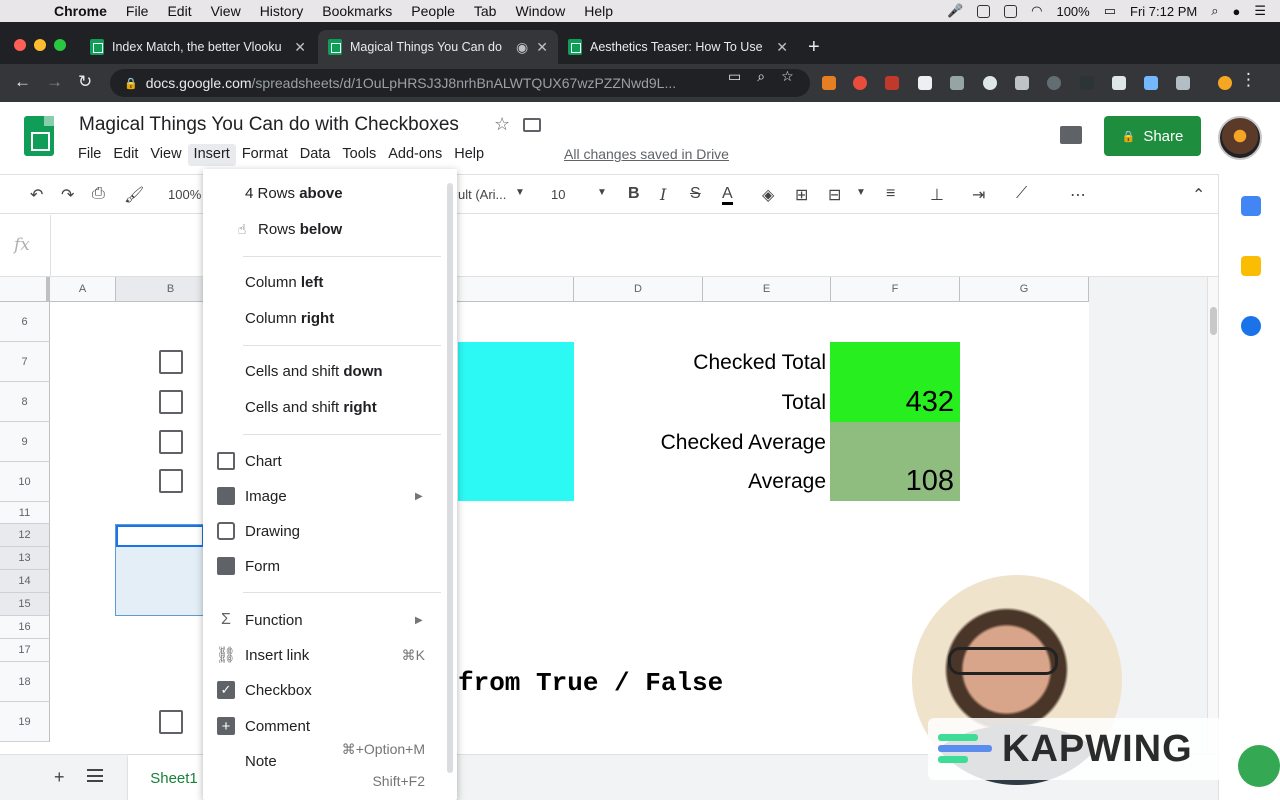 The image size is (1280, 800). I want to click on scrollbar-thumb, so click(1213, 321).